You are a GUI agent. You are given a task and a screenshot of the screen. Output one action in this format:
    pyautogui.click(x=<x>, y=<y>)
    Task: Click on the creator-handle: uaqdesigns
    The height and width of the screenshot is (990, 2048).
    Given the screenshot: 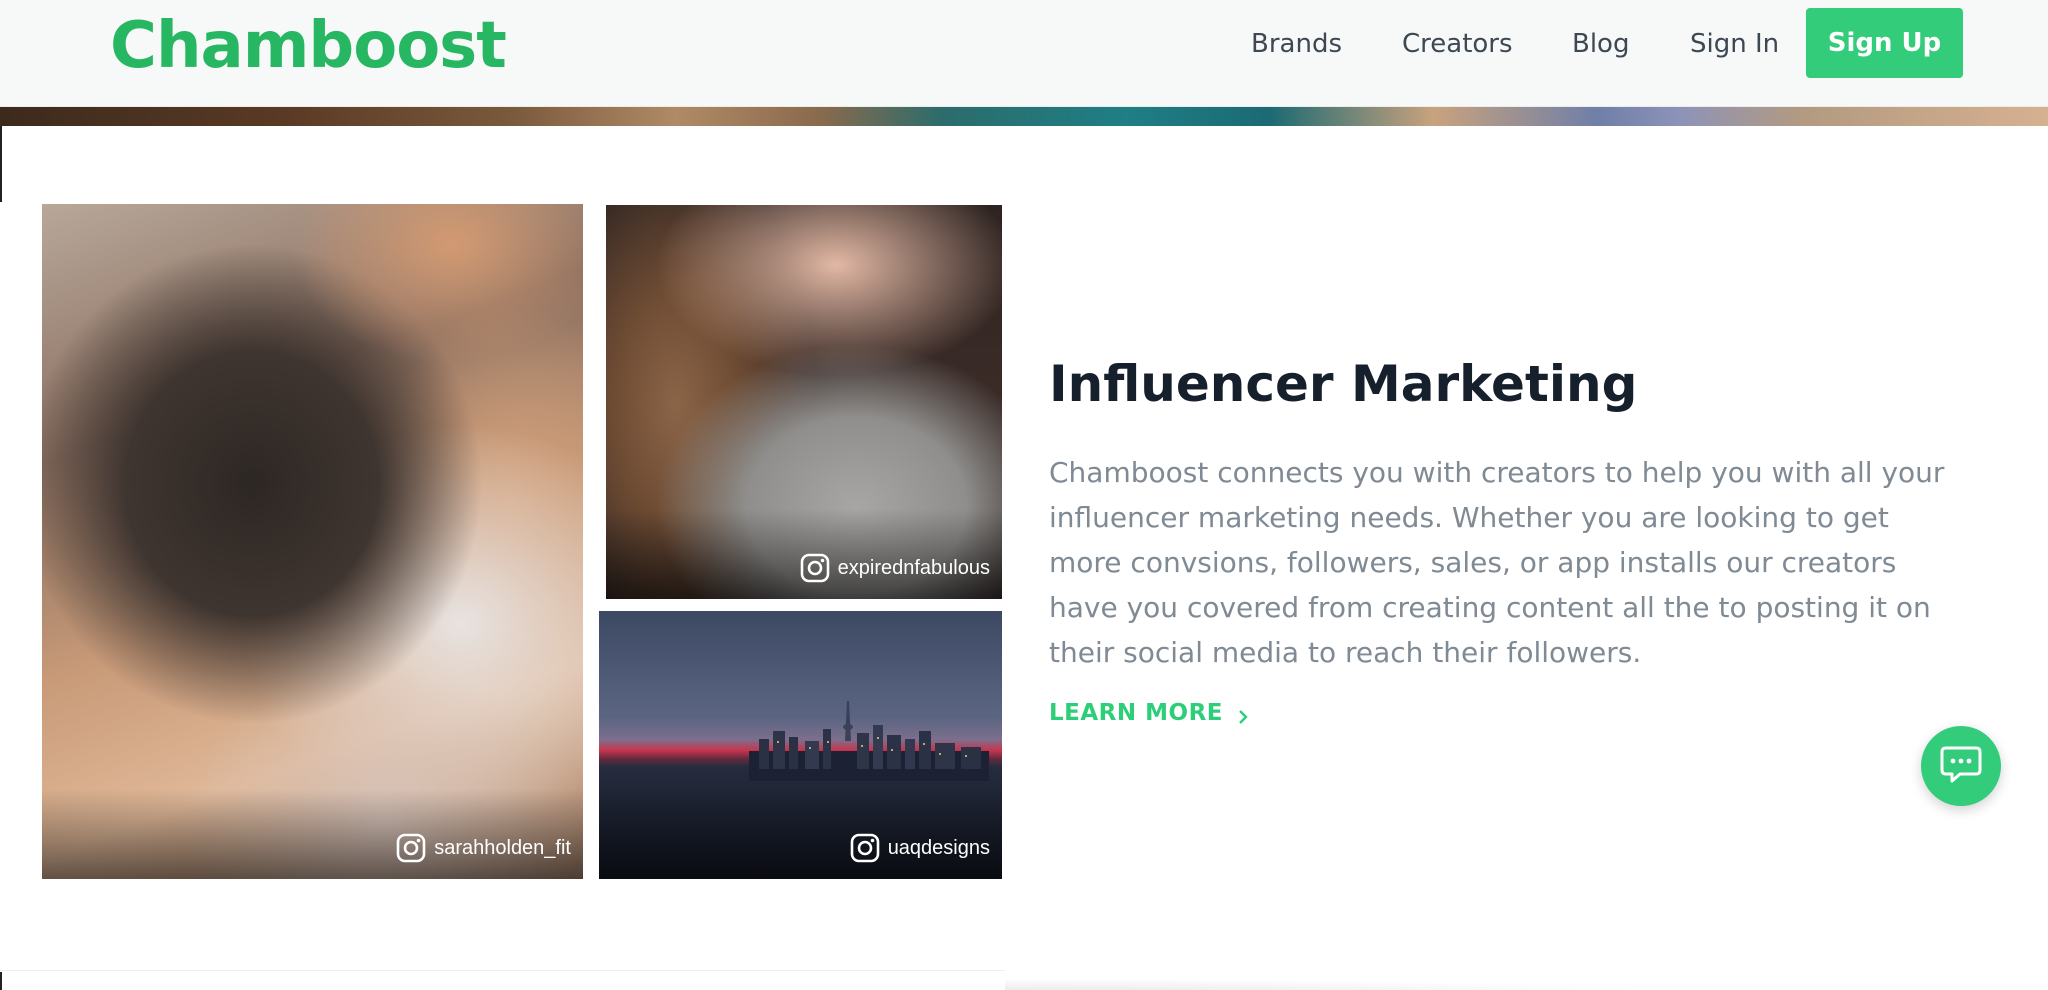 What is the action you would take?
    pyautogui.click(x=938, y=847)
    